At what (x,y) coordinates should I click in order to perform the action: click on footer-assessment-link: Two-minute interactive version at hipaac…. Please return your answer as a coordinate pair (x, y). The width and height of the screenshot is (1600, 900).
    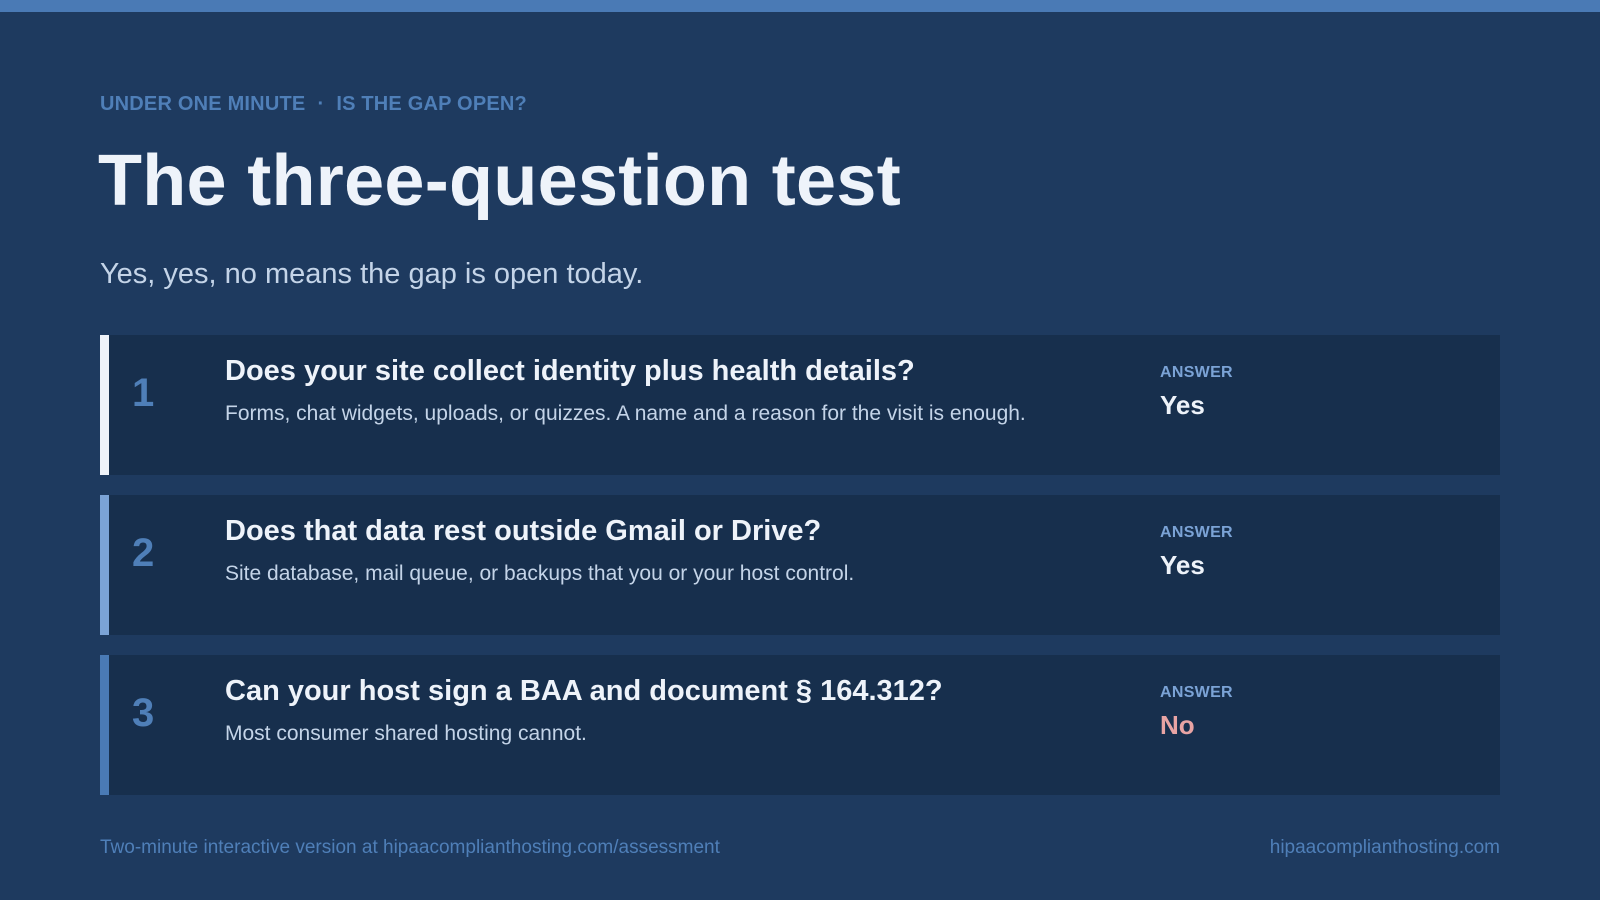
    Looking at the image, I should click on (410, 848).